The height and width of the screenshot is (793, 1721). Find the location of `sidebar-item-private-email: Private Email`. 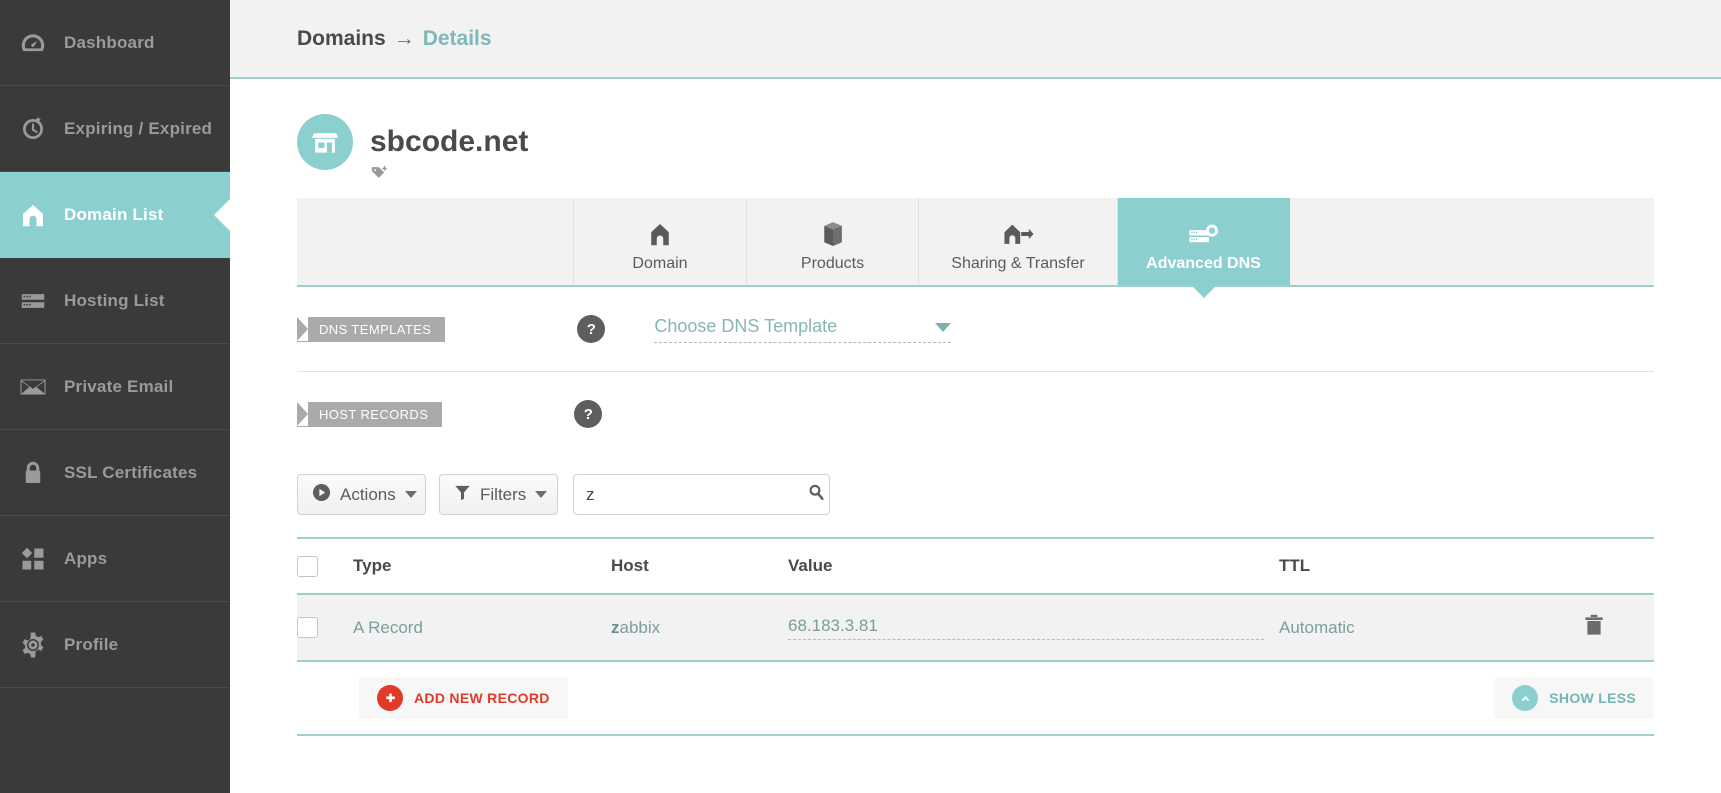

sidebar-item-private-email: Private Email is located at coordinates (115, 387).